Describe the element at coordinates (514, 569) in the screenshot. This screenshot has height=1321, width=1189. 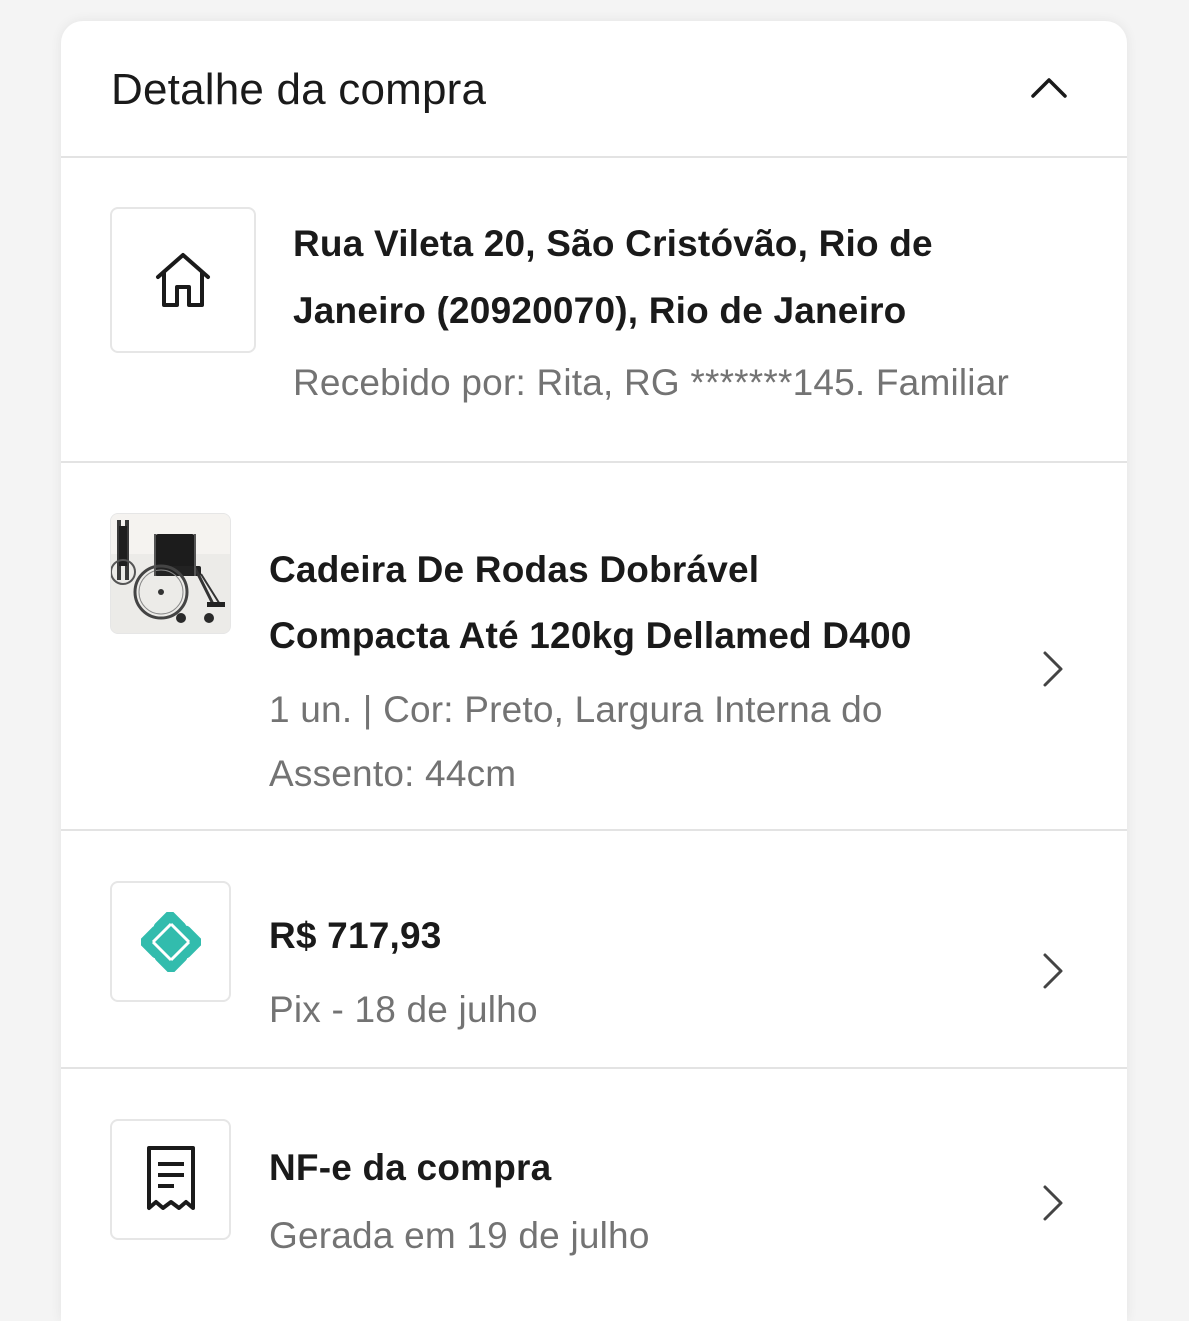
I see `product-name-line-1: Cadeira De Rodas Dobrável` at that location.